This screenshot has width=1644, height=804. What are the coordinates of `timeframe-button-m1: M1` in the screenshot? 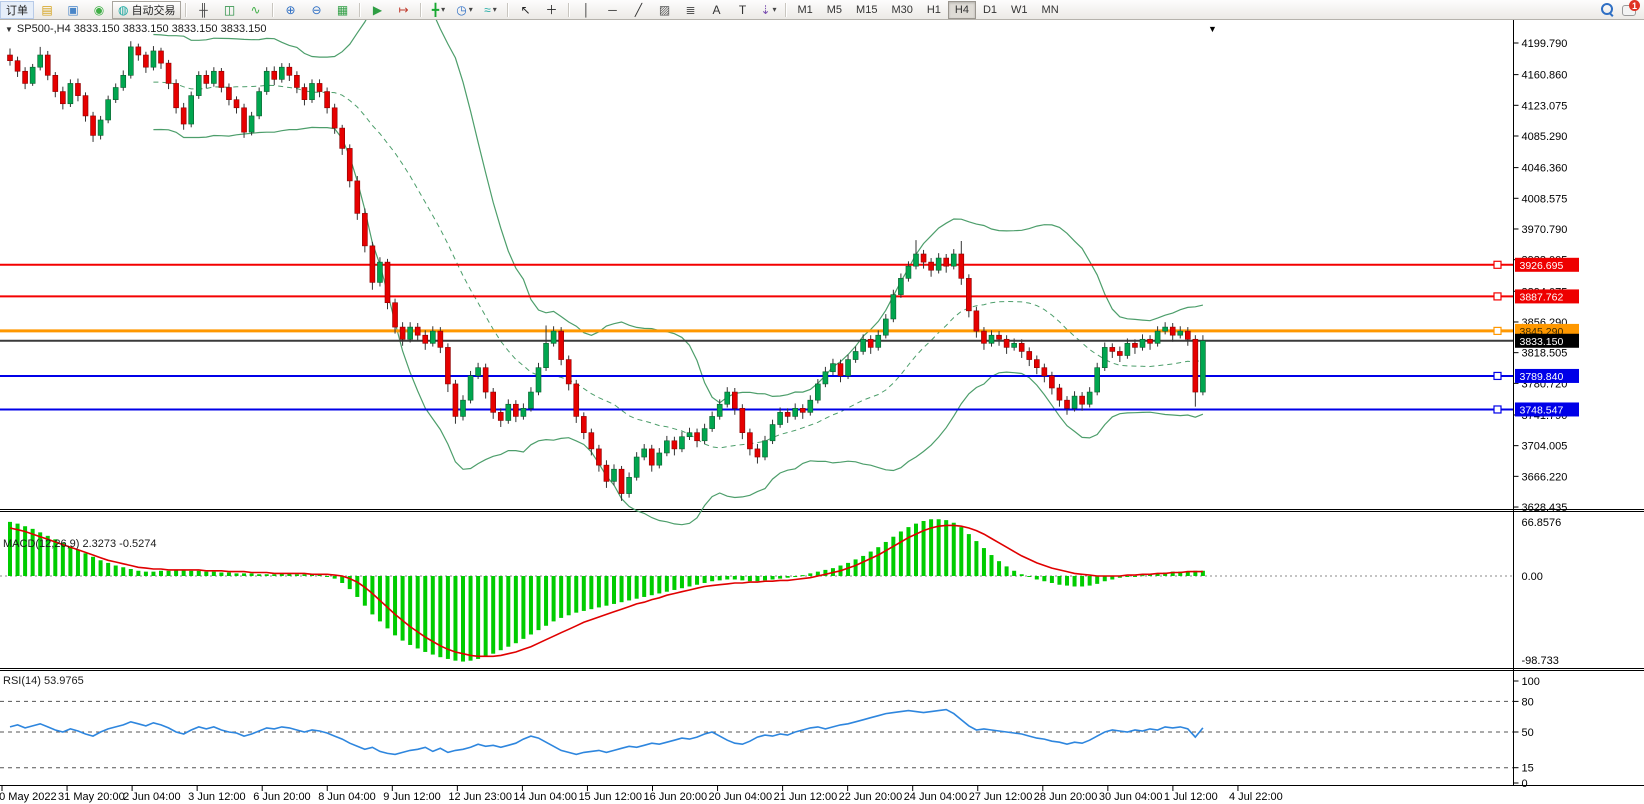 It's located at (804, 10).